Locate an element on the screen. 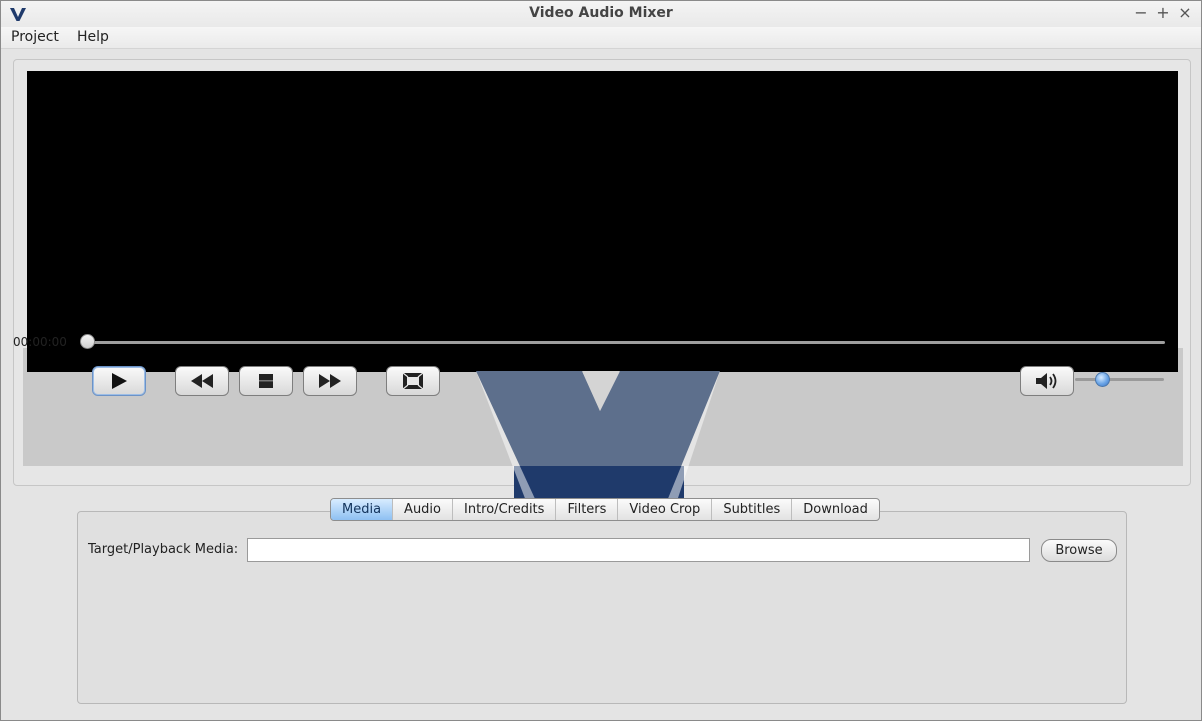  window-title: Video Audio Mixer is located at coordinates (601, 13).